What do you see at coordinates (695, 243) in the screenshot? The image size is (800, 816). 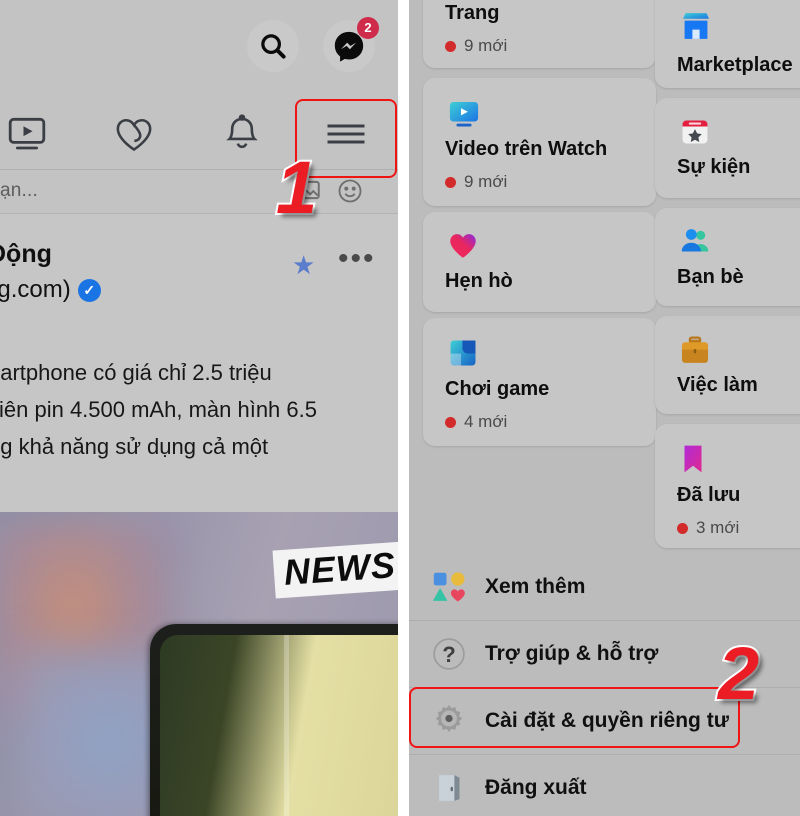 I see `friends-icon` at bounding box center [695, 243].